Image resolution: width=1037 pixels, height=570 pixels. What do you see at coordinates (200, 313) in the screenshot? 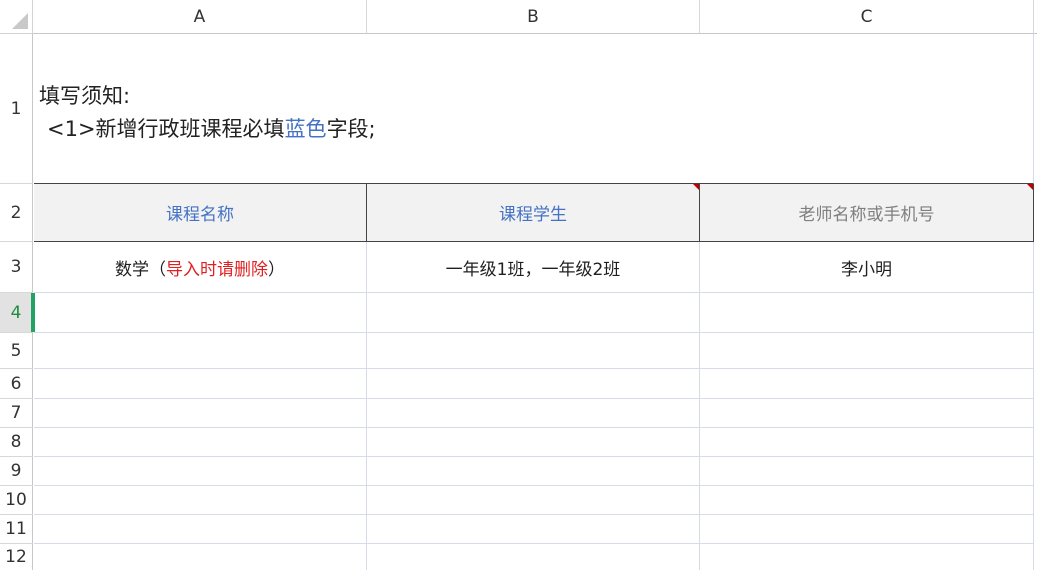
I see `cell-a4` at bounding box center [200, 313].